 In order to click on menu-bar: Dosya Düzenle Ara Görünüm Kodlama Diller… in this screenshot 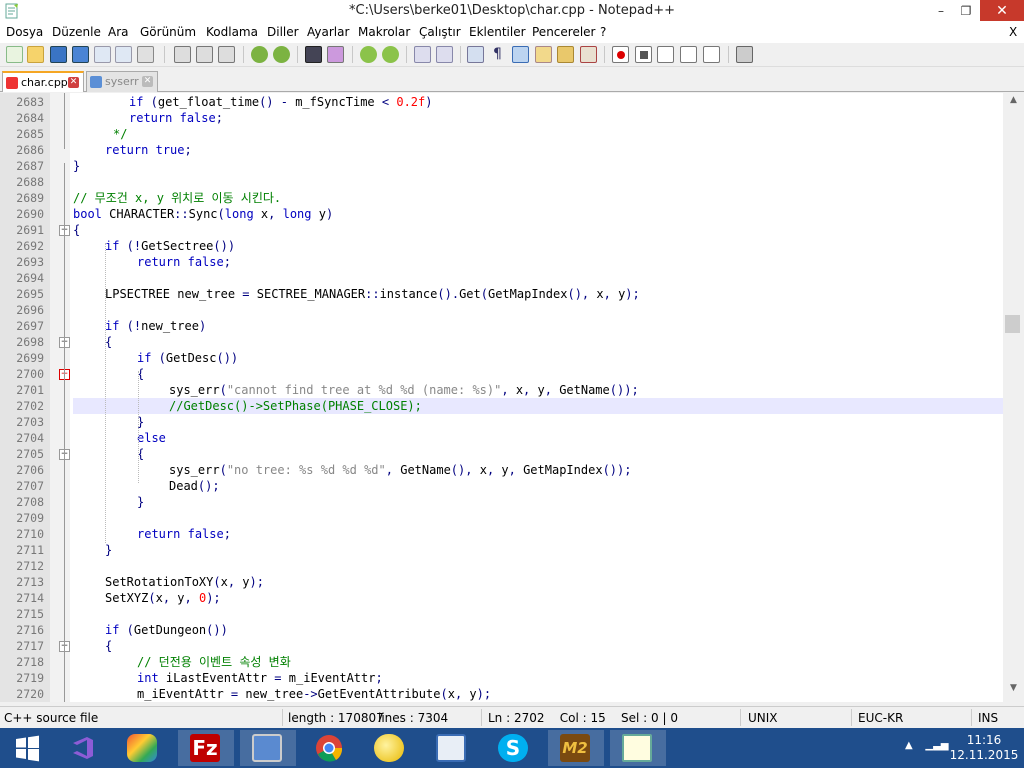, I will do `click(512, 33)`.